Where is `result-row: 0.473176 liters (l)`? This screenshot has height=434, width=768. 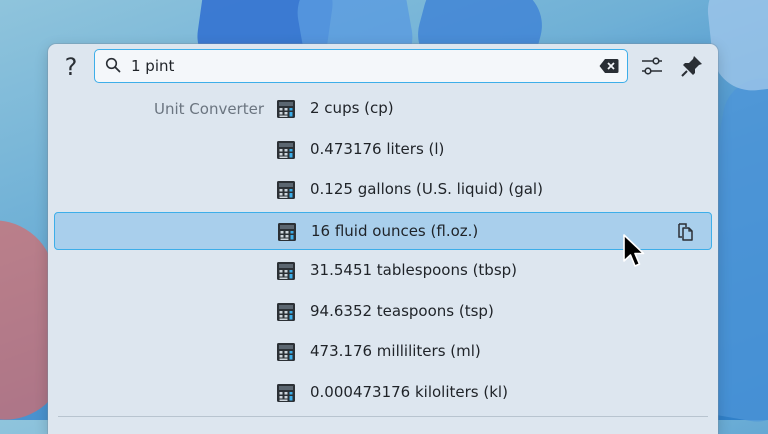 result-row: 0.473176 liters (l) is located at coordinates (383, 150).